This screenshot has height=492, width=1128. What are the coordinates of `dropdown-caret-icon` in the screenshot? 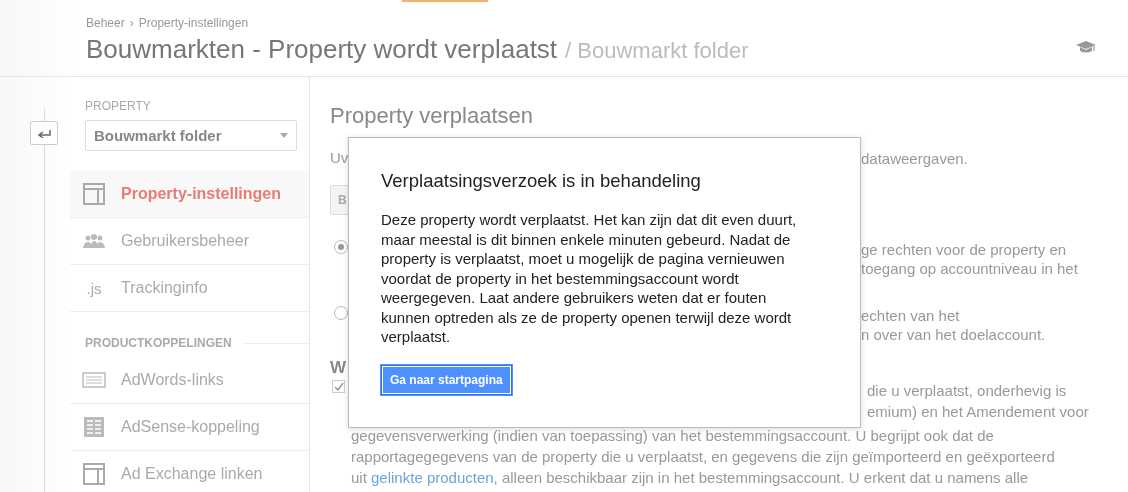 It's located at (284, 135).